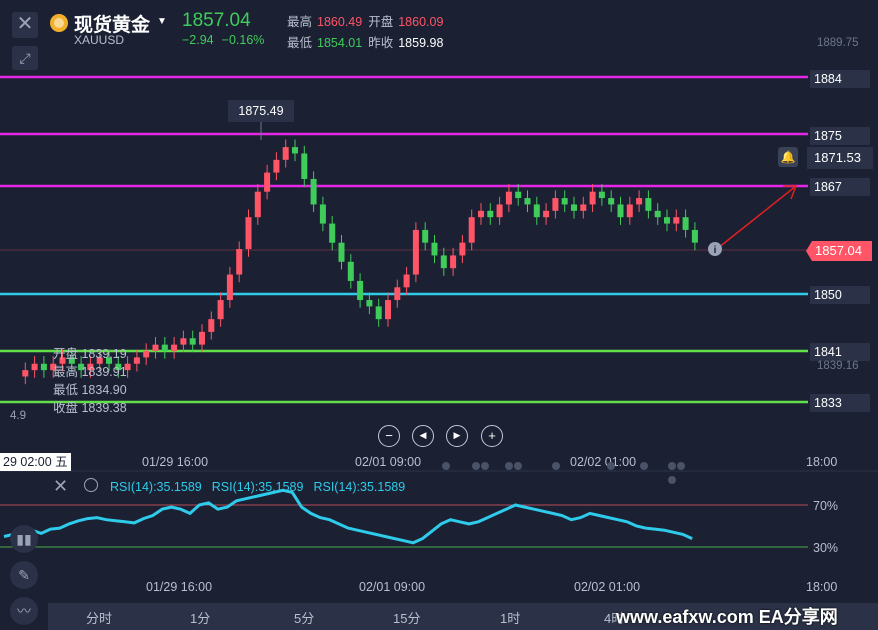  I want to click on time-label-2: 02/01 09:00, so click(388, 462).